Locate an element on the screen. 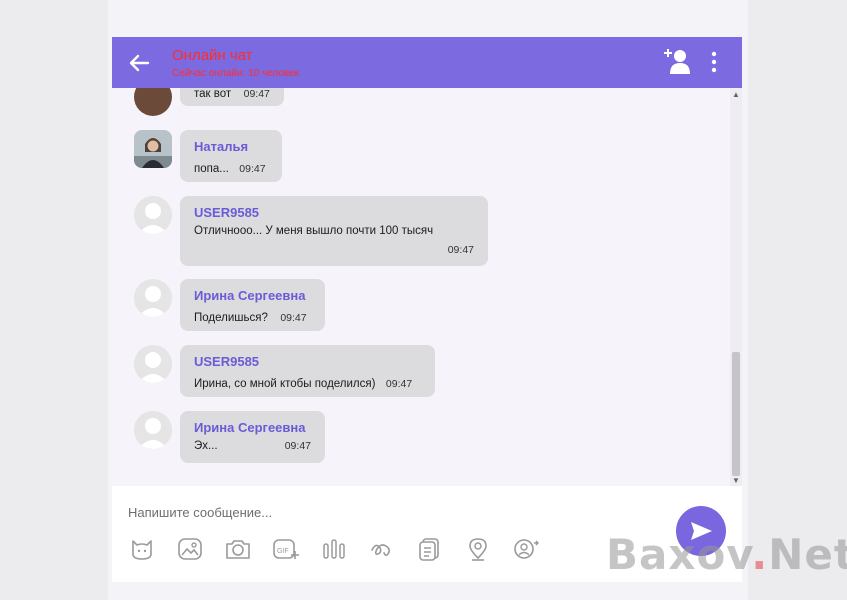 The height and width of the screenshot is (600, 847). audio-icon is located at coordinates (334, 549).